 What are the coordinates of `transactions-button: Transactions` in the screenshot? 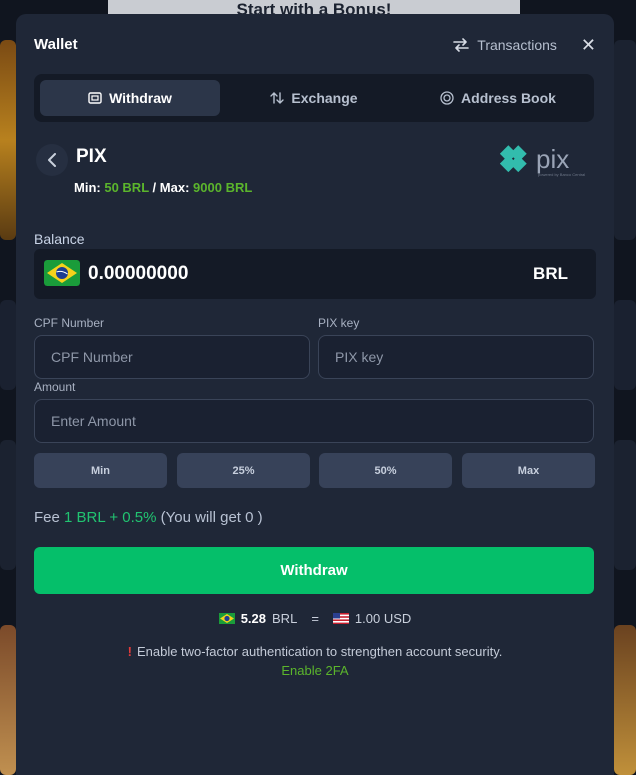 It's located at (505, 45).